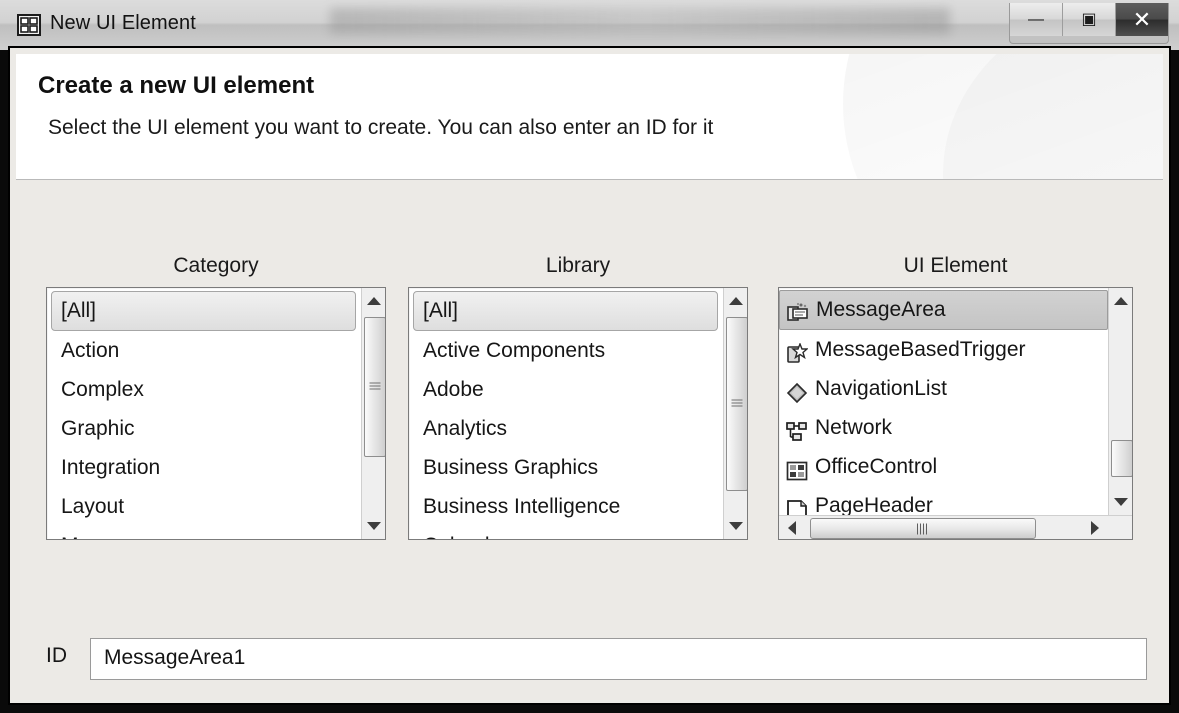  Describe the element at coordinates (798, 310) in the screenshot. I see `message-area-icon` at that location.